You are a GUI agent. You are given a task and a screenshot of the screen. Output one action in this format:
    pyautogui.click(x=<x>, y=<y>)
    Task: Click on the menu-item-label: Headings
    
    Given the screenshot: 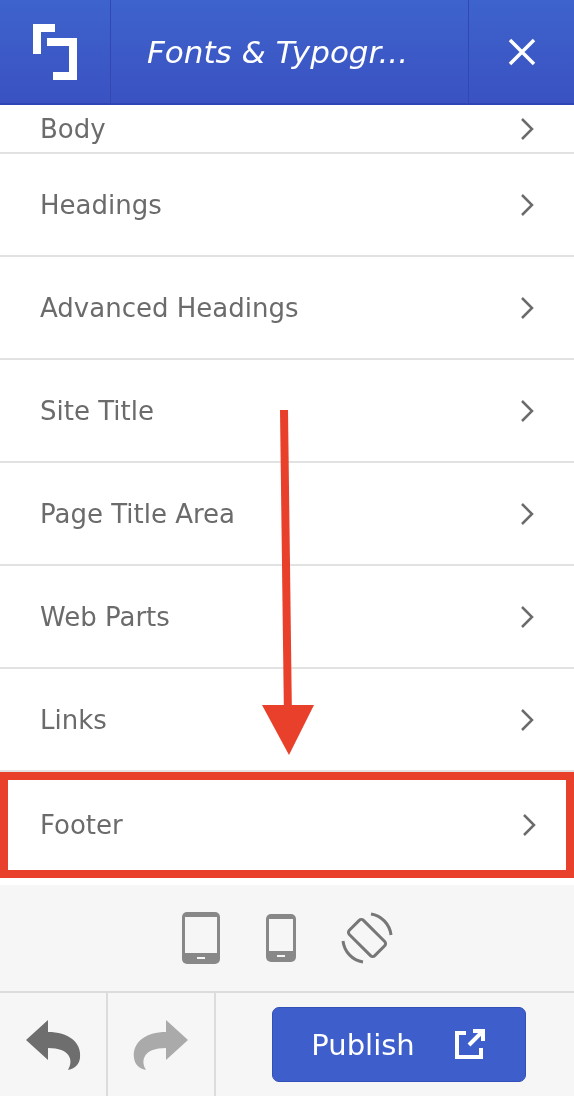 What is the action you would take?
    pyautogui.click(x=101, y=204)
    